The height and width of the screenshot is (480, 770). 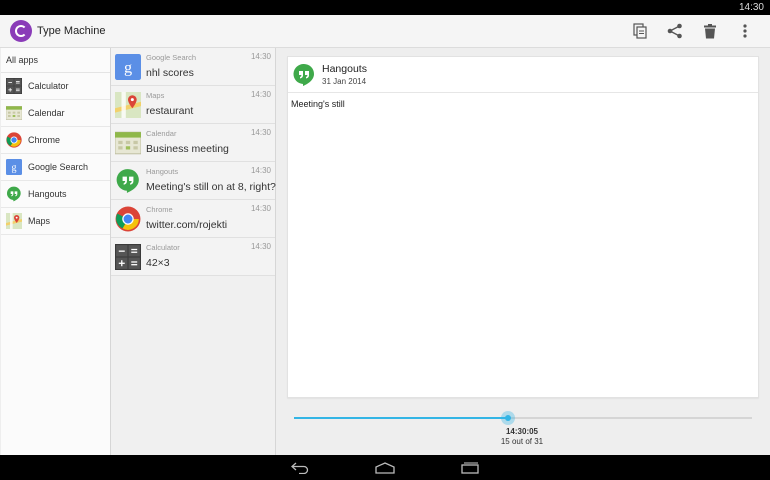 I want to click on overflow-menu-icon, so click(x=744, y=31).